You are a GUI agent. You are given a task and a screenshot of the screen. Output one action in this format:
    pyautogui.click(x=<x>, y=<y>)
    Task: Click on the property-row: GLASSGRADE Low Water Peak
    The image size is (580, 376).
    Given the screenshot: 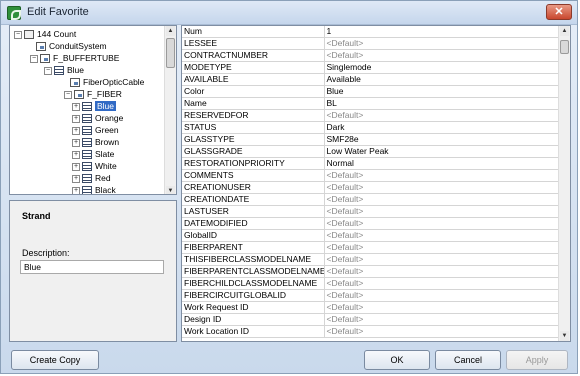 What is the action you would take?
    pyautogui.click(x=371, y=152)
    